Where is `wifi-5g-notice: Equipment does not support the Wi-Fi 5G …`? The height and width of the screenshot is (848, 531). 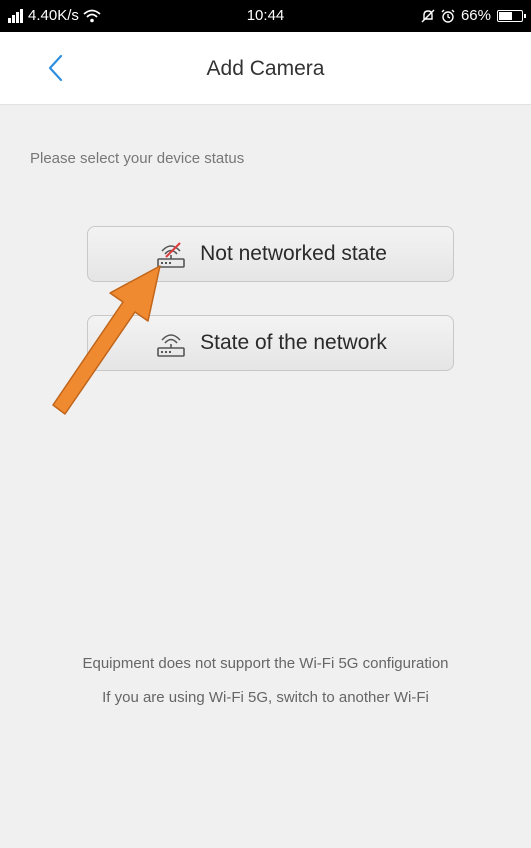
wifi-5g-notice: Equipment does not support the Wi-Fi 5G … is located at coordinates (265, 663).